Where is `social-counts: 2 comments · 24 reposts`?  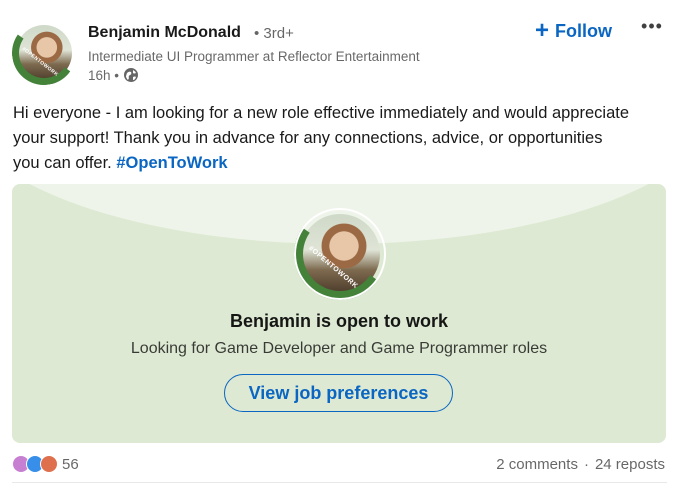
social-counts: 2 comments · 24 reposts is located at coordinates (580, 464).